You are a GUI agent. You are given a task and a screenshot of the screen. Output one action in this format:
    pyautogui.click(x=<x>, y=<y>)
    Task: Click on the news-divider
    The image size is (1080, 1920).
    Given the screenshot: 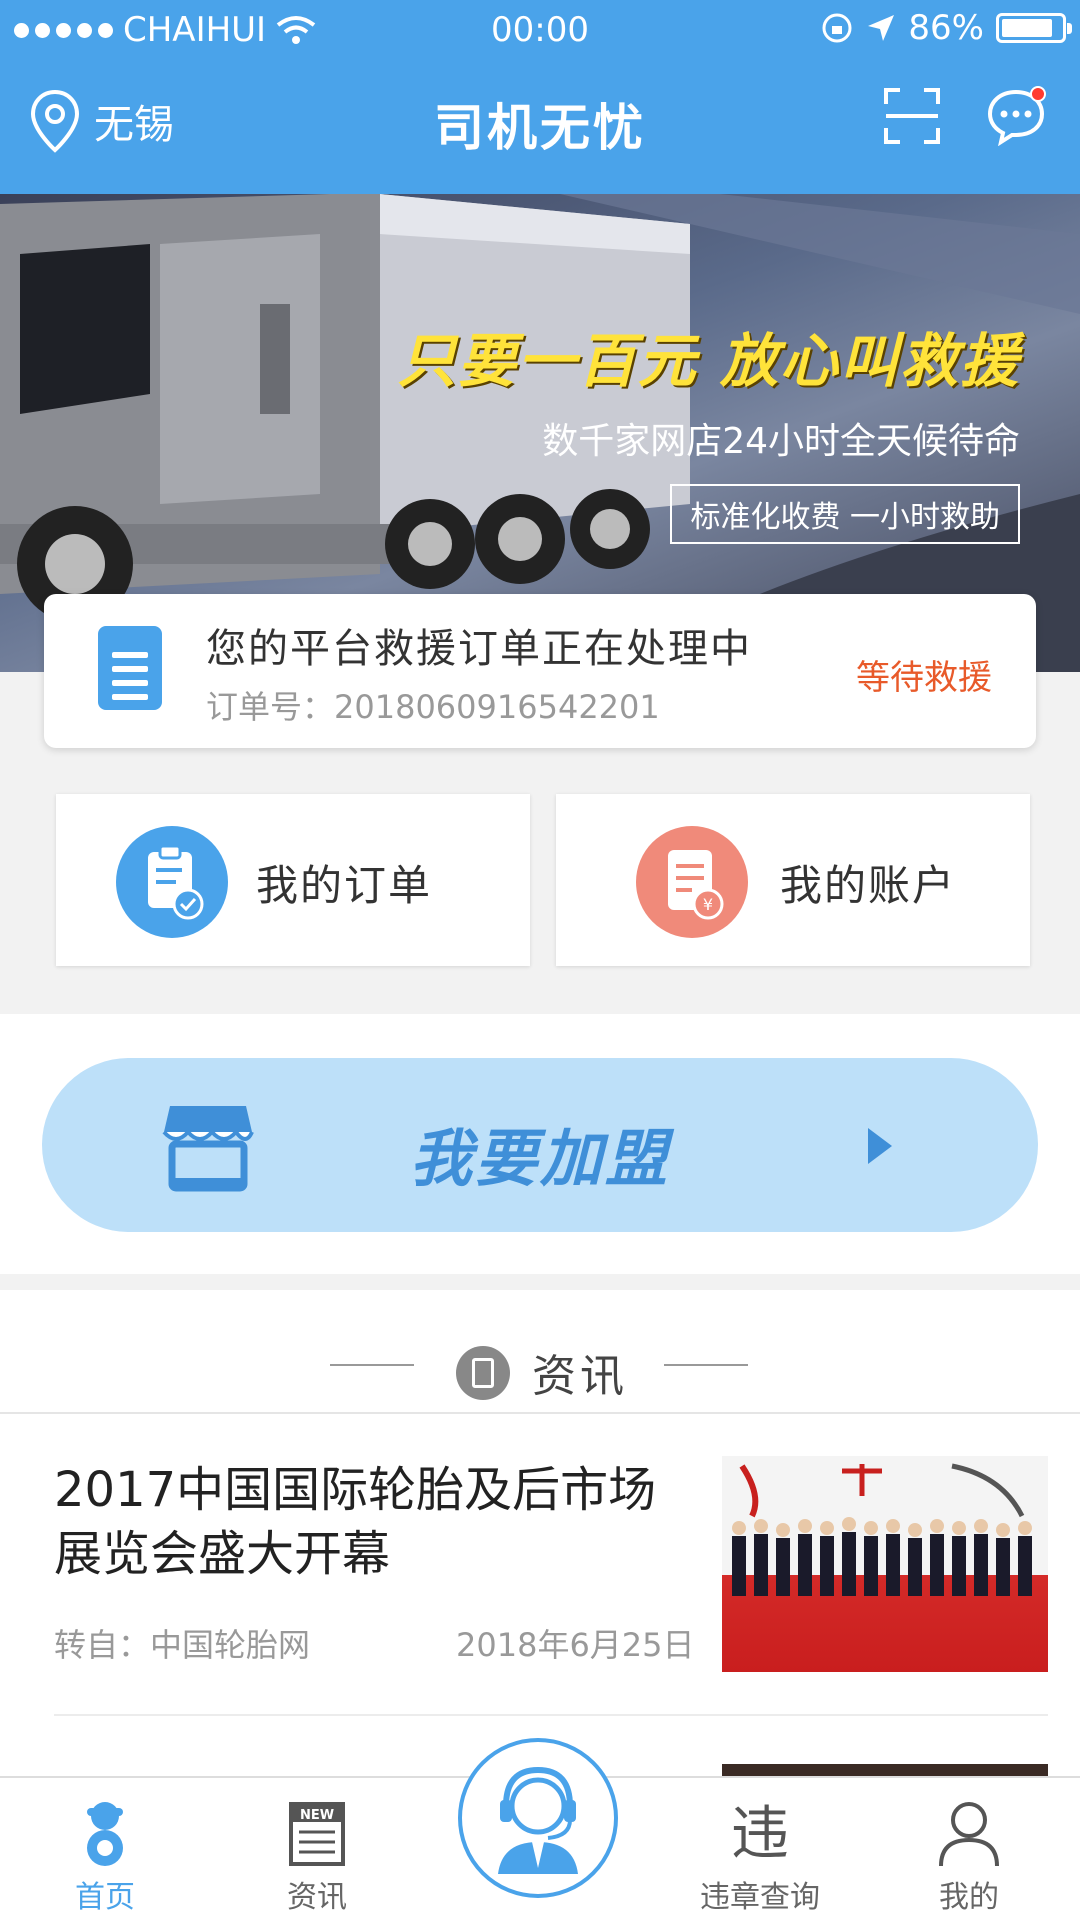 What is the action you would take?
    pyautogui.click(x=540, y=1413)
    